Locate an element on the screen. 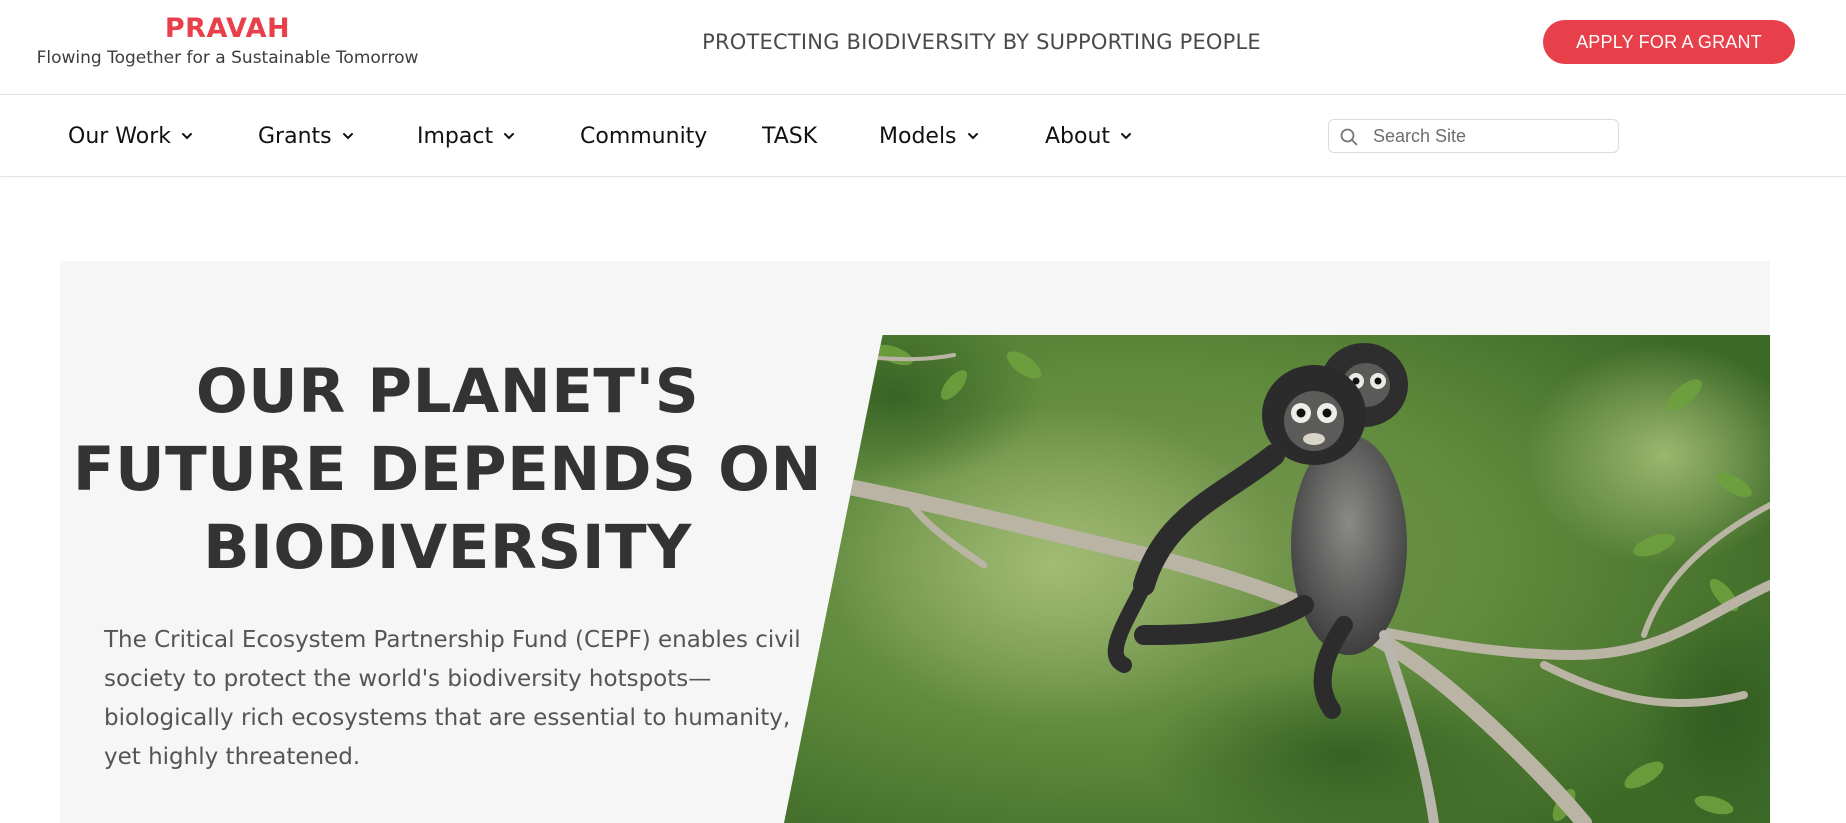 Image resolution: width=1846 pixels, height=823 pixels. nav-item-our-work: Our Work is located at coordinates (130, 136).